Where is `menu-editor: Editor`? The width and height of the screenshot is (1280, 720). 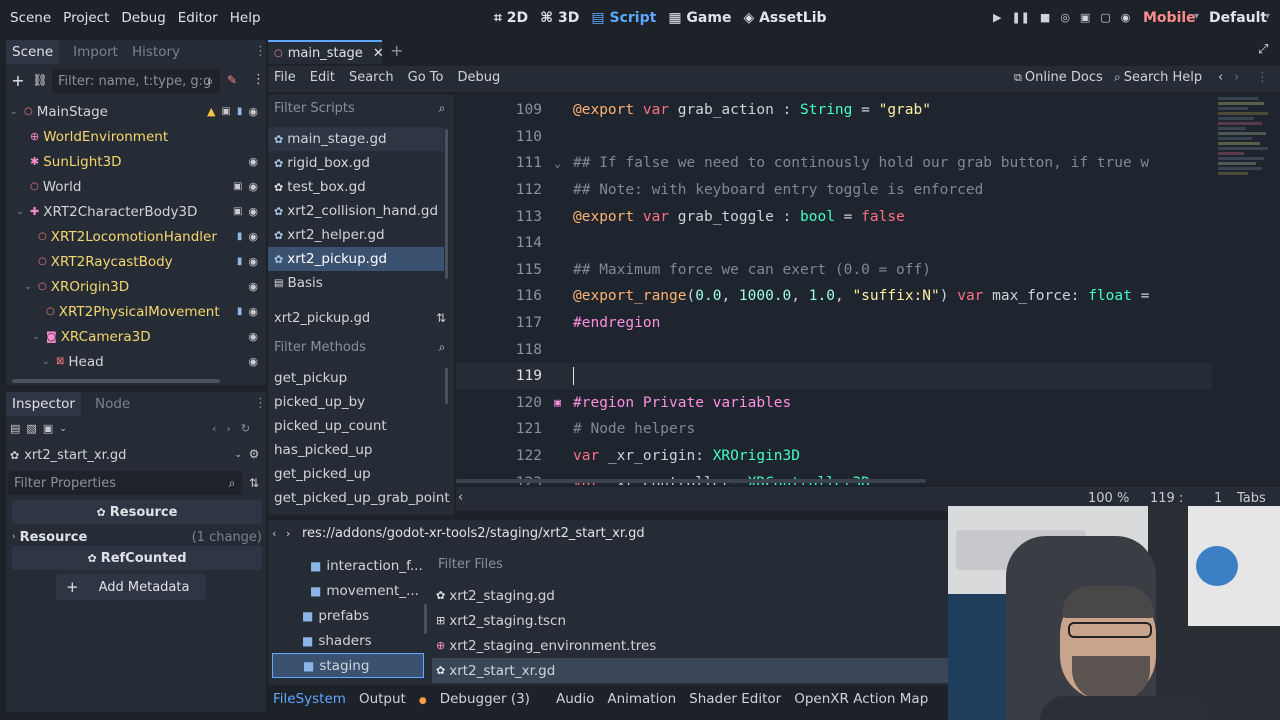
menu-editor: Editor is located at coordinates (198, 18).